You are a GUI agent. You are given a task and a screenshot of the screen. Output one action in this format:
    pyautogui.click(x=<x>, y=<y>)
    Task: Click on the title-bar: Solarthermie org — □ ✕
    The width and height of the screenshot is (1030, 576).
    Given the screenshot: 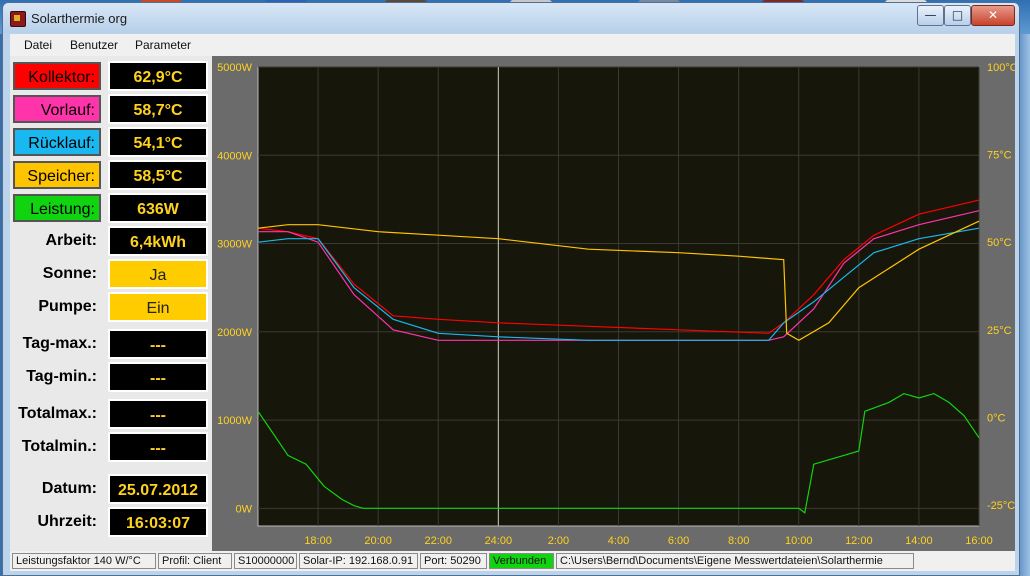 What is the action you would take?
    pyautogui.click(x=511, y=18)
    